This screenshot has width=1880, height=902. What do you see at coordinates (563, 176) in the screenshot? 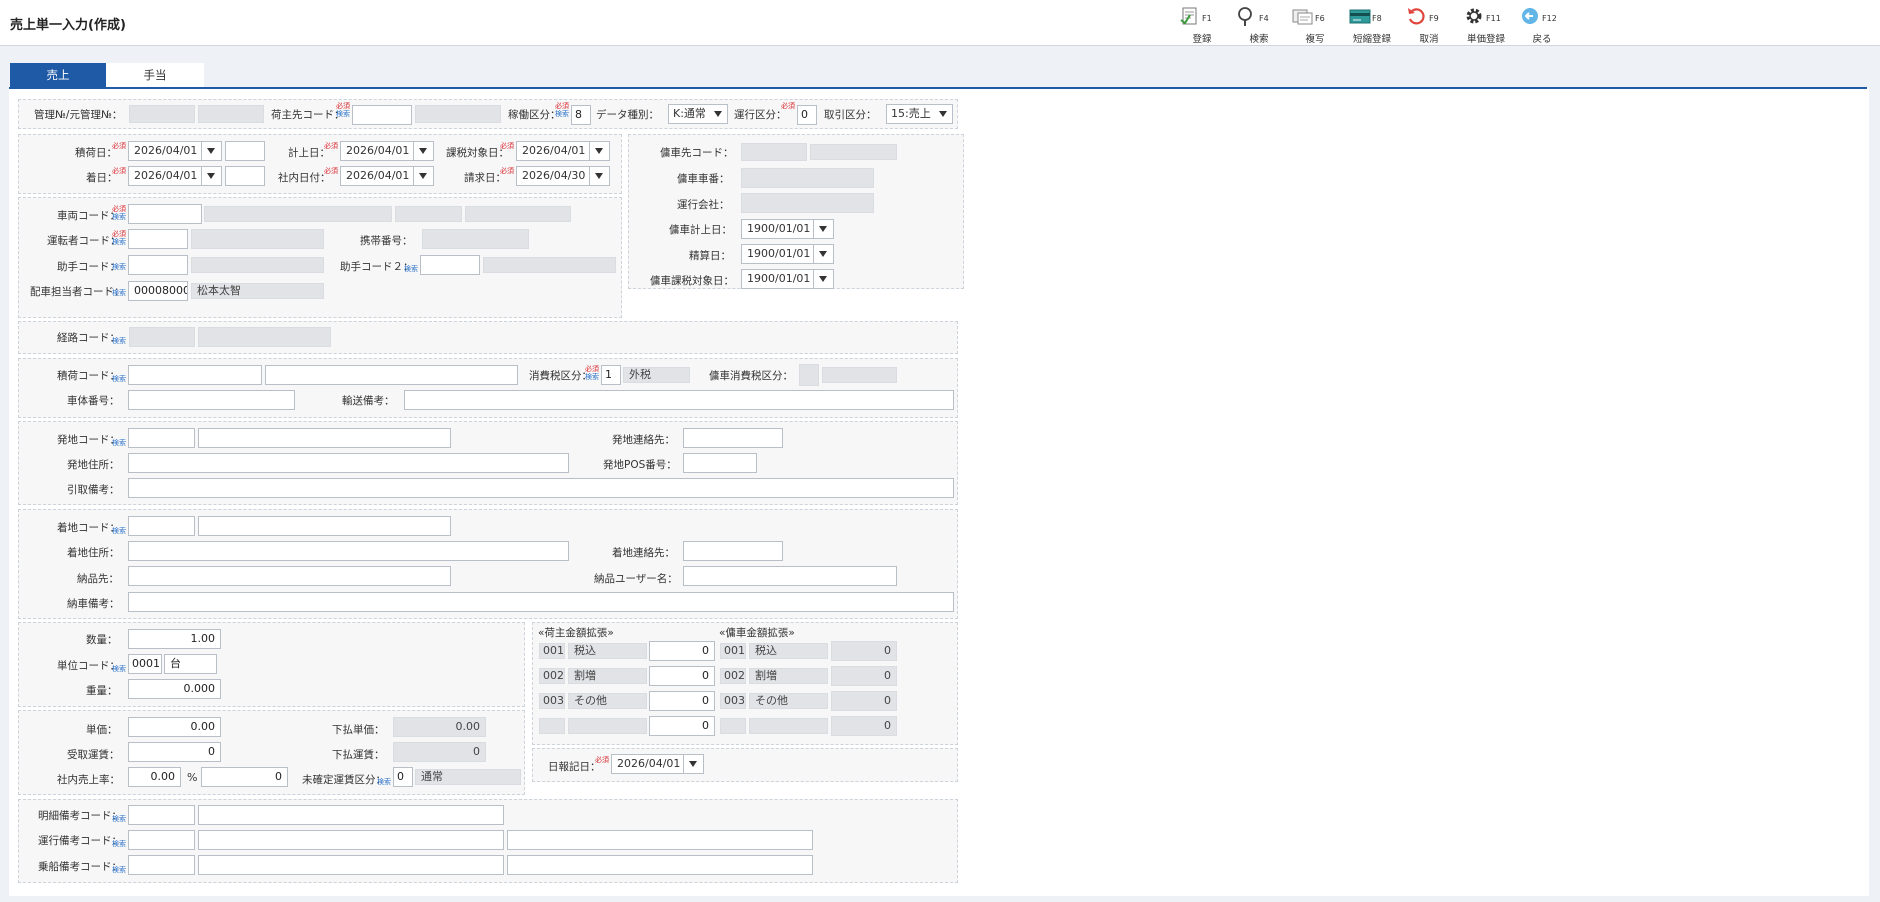
I see `seikyu-date-picker: 2026/04/30` at bounding box center [563, 176].